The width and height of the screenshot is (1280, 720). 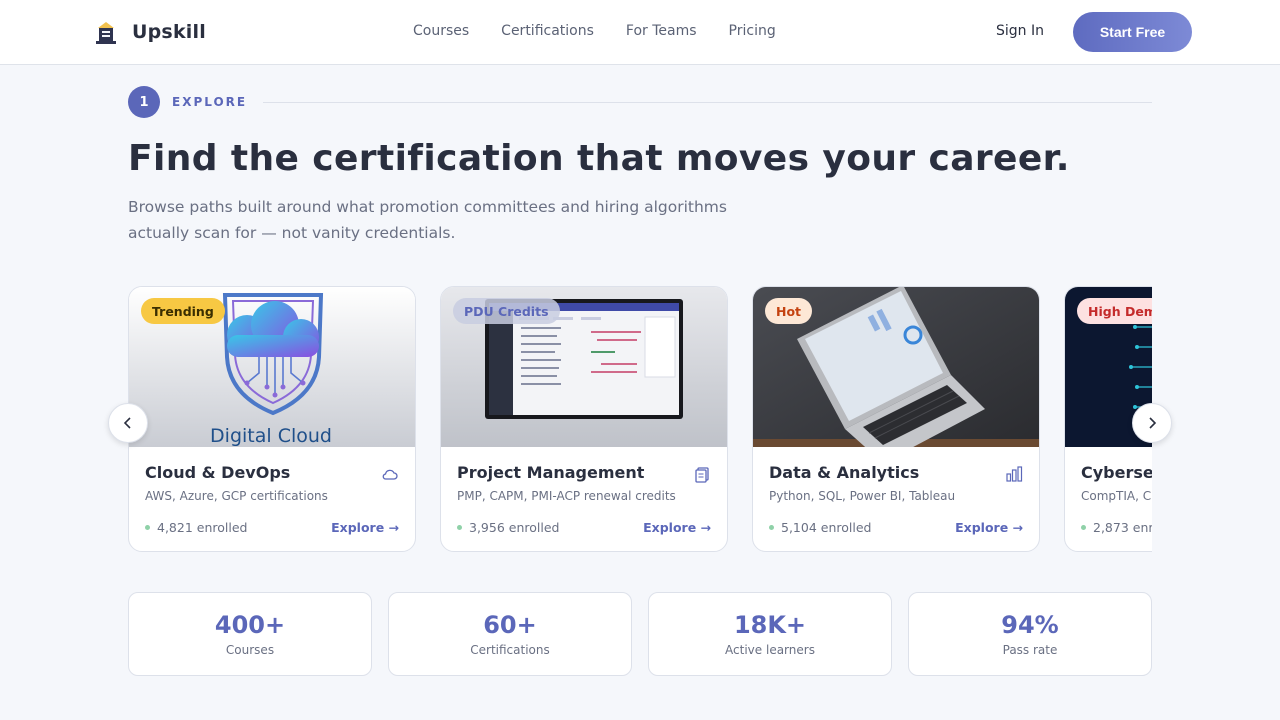 I want to click on card-title: Cybersecurity, so click(x=1116, y=472).